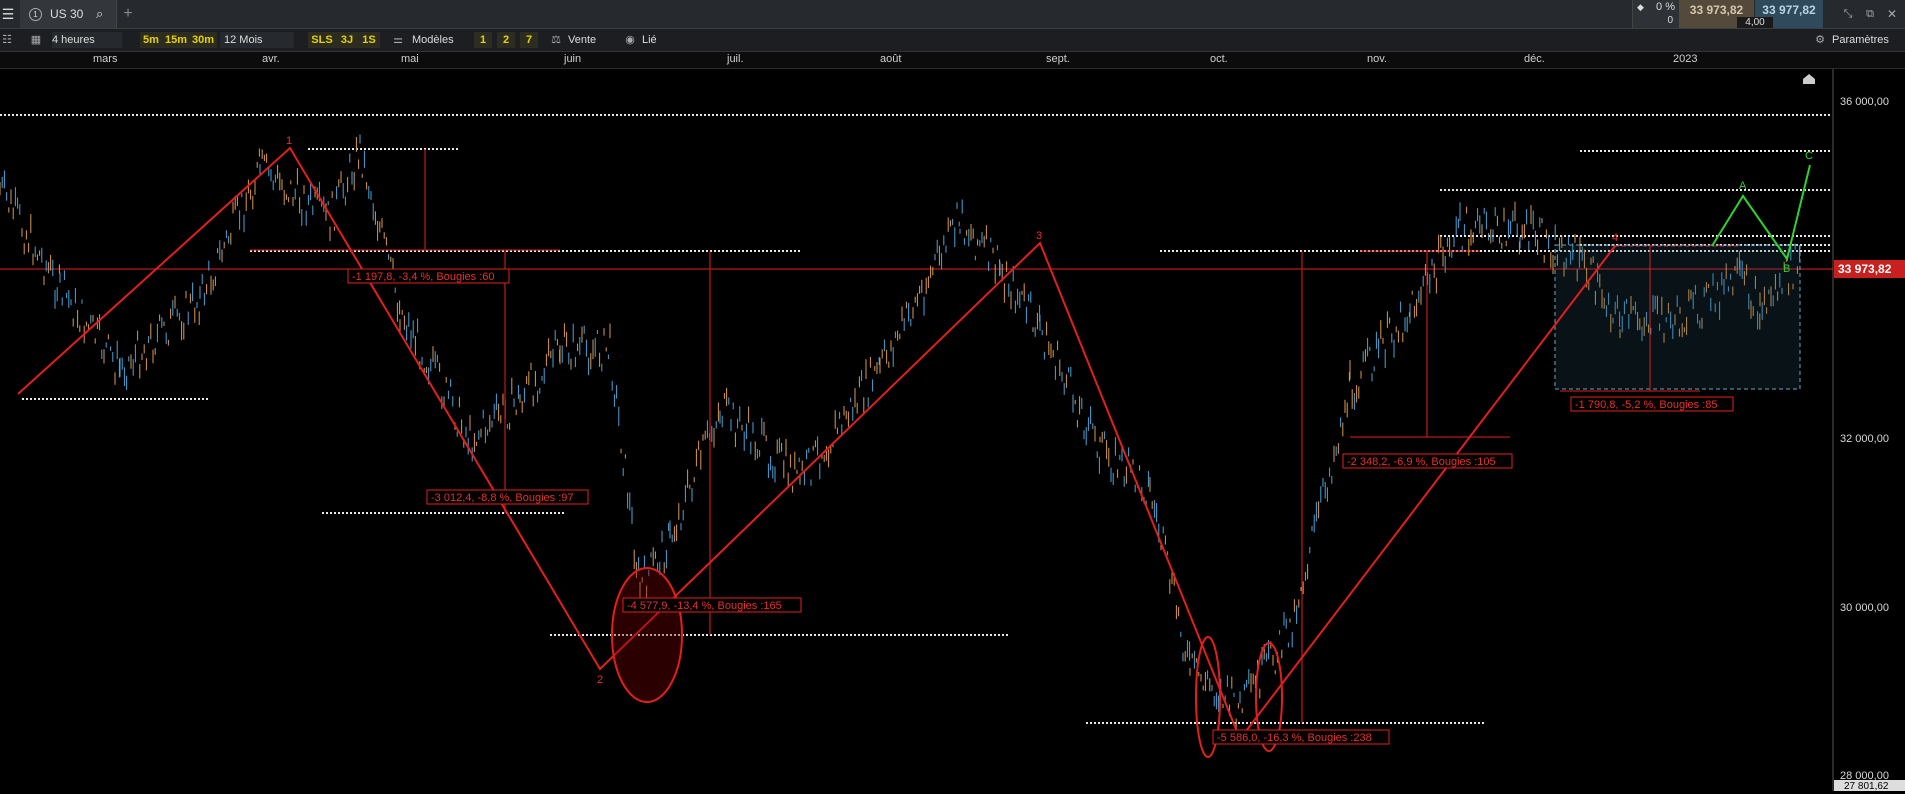 Image resolution: width=1905 pixels, height=794 pixels. What do you see at coordinates (1870, 14) in the screenshot?
I see `popout-icon: ⧉` at bounding box center [1870, 14].